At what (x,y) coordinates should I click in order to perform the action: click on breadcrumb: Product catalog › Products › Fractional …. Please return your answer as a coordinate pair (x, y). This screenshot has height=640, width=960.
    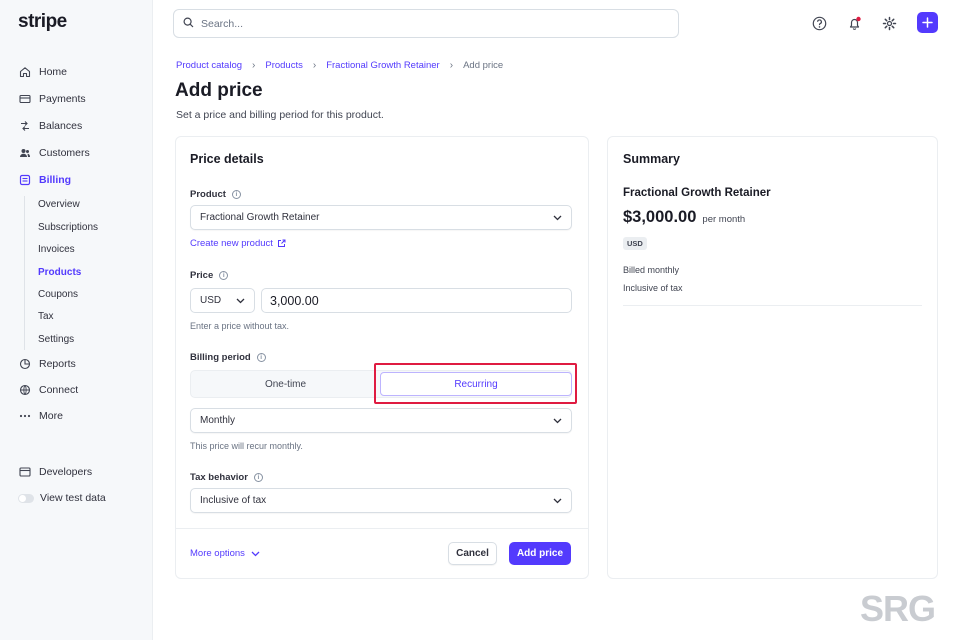
    Looking at the image, I should click on (339, 65).